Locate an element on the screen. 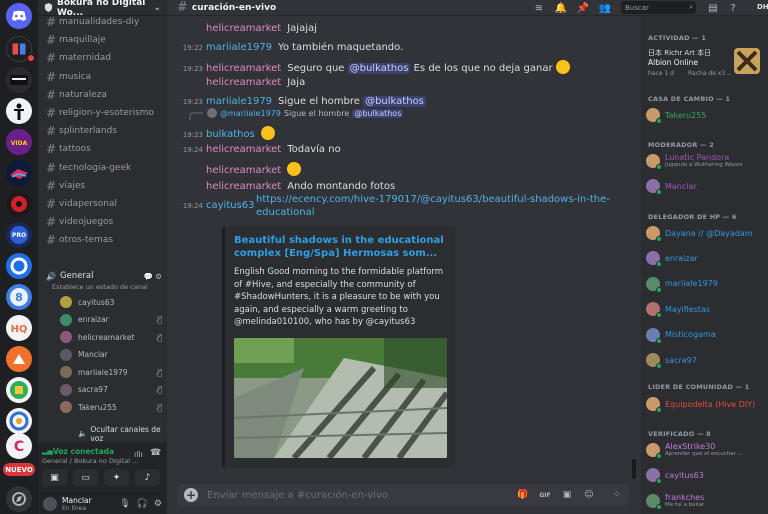 The height and width of the screenshot is (514, 768). pin-icon: 📌 is located at coordinates (583, 8).